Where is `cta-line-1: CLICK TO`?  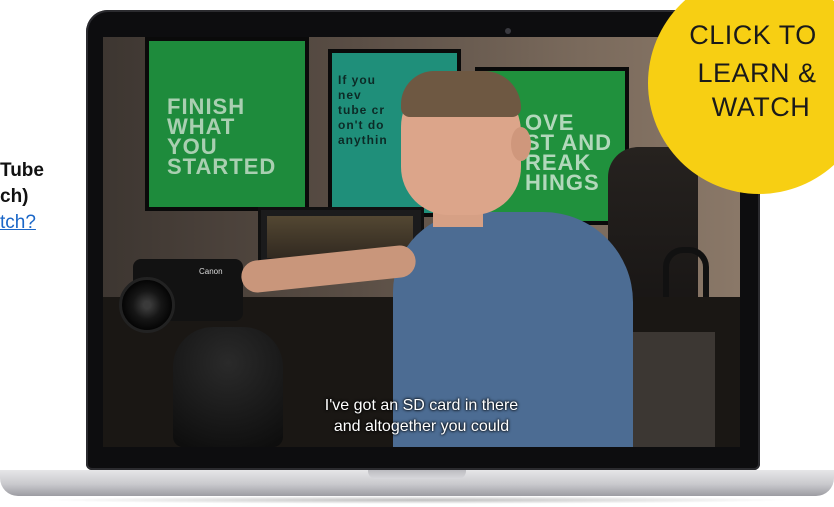
cta-line-1: CLICK TO is located at coordinates (753, 35).